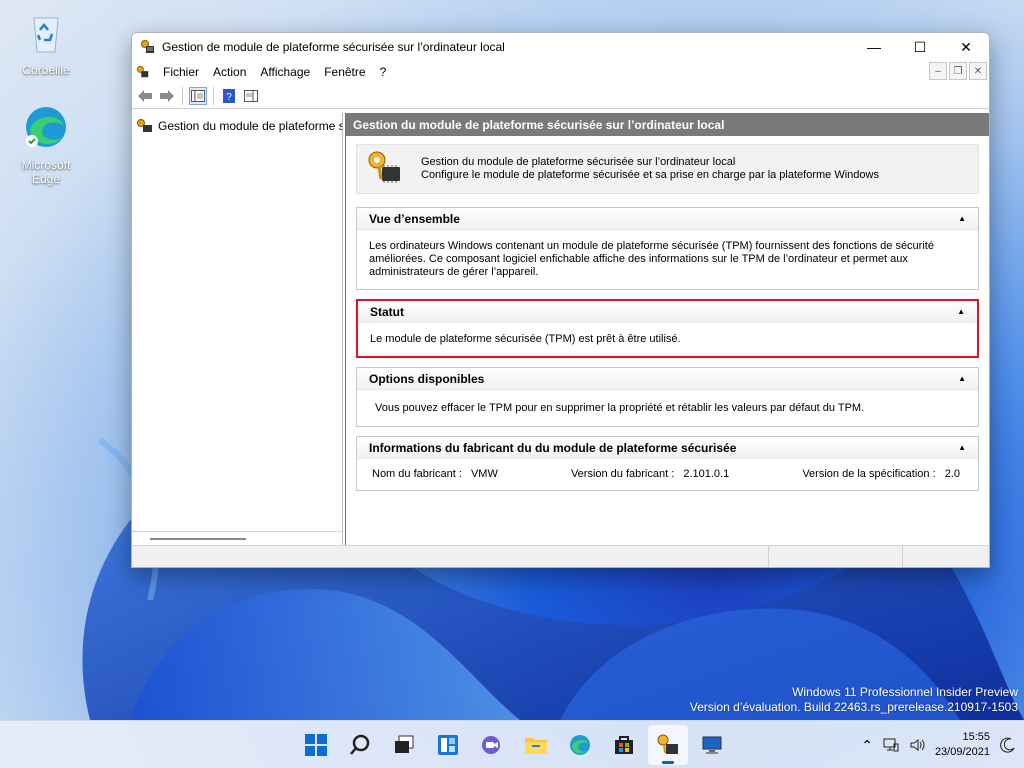 This screenshot has height=768, width=1024. Describe the element at coordinates (384, 167) in the screenshot. I see `tpm-chip-key-icon` at that location.